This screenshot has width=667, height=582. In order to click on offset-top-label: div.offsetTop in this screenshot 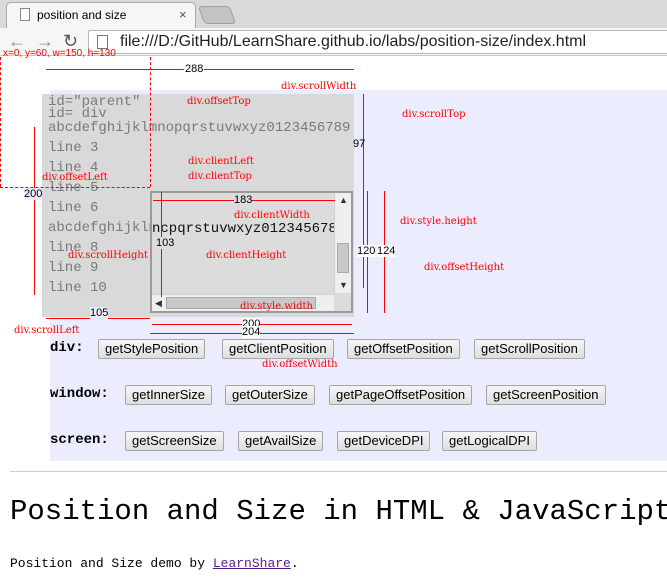, I will do `click(219, 101)`.